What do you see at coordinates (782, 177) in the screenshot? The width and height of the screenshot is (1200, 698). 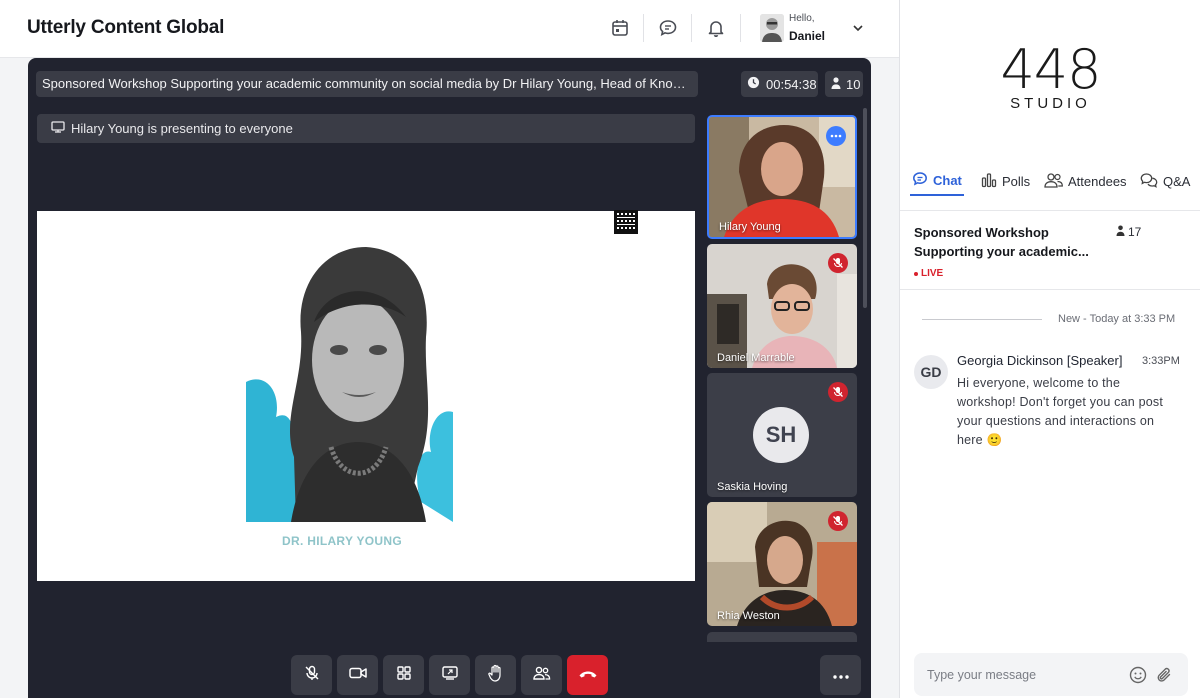 I see `participant-tile: Hilary Young` at bounding box center [782, 177].